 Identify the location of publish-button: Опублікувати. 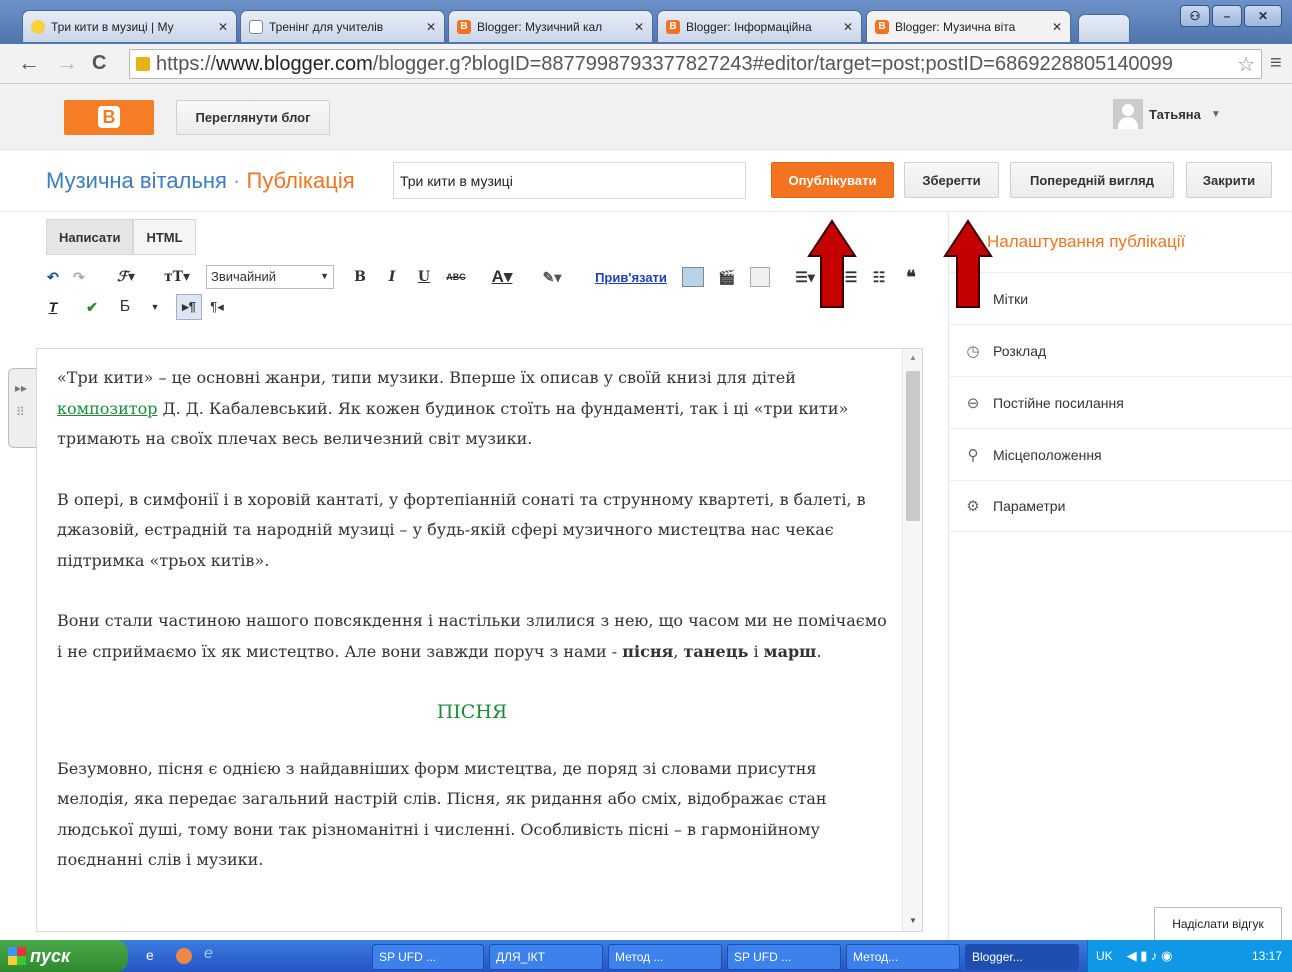
(832, 180).